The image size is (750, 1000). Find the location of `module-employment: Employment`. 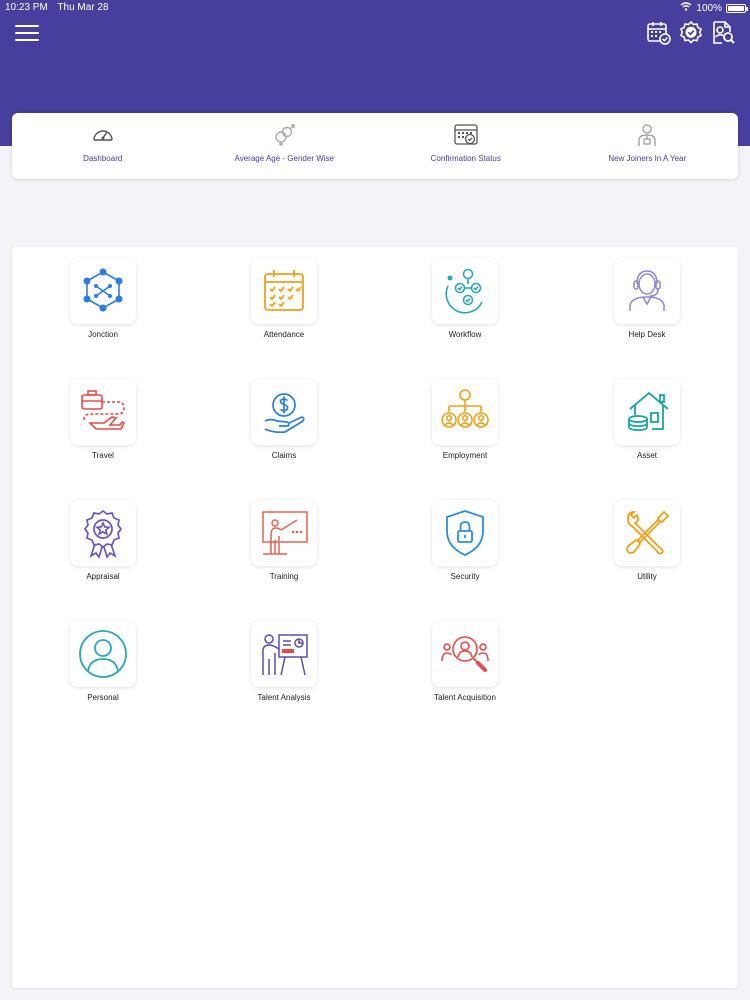

module-employment: Employment is located at coordinates (465, 419).